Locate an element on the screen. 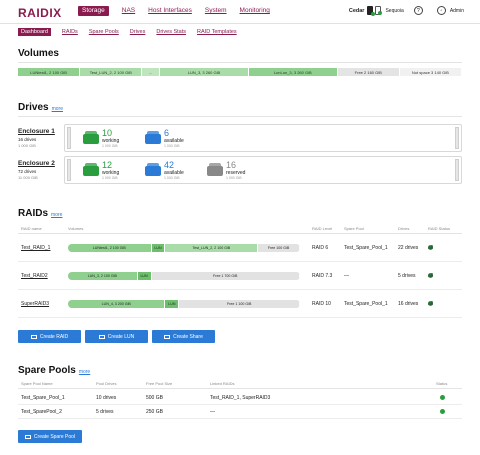  drive-stat-available: 42 available 1 000 GiB is located at coordinates (164, 170).